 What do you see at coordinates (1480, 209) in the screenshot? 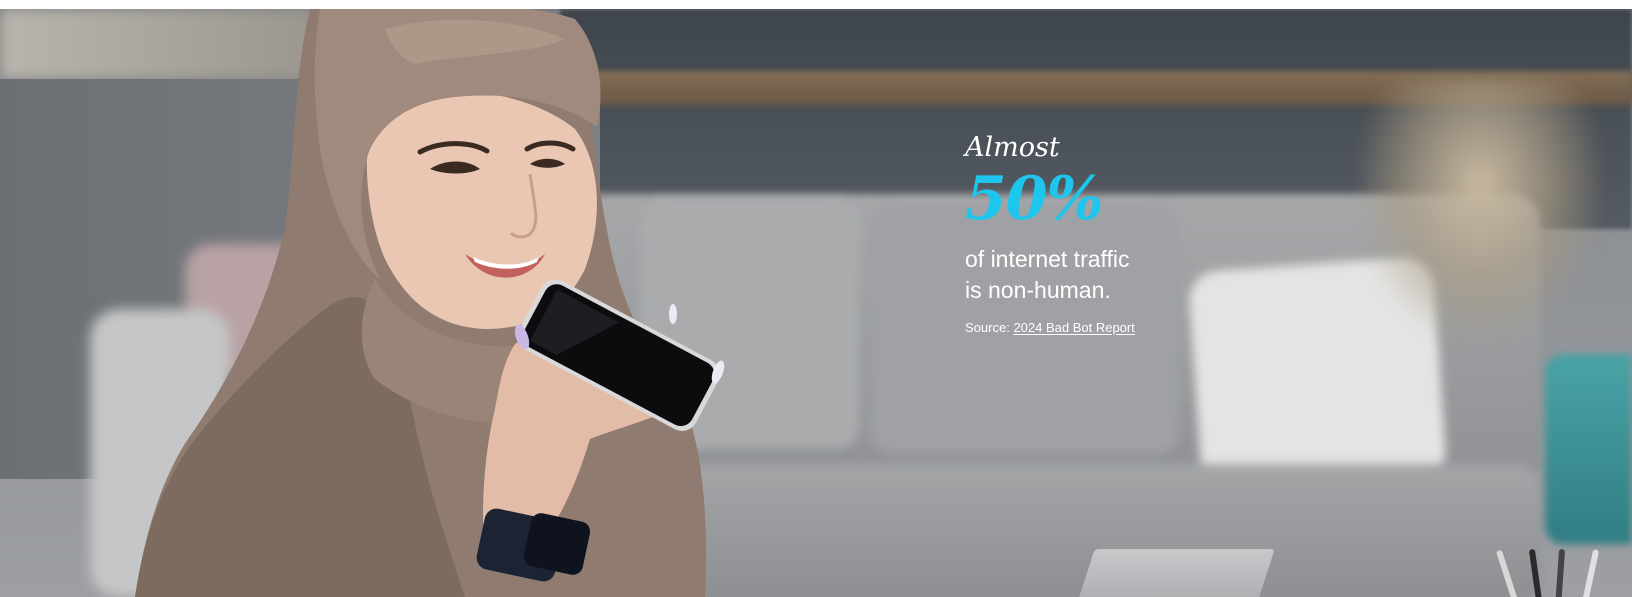
I see `background-plant` at bounding box center [1480, 209].